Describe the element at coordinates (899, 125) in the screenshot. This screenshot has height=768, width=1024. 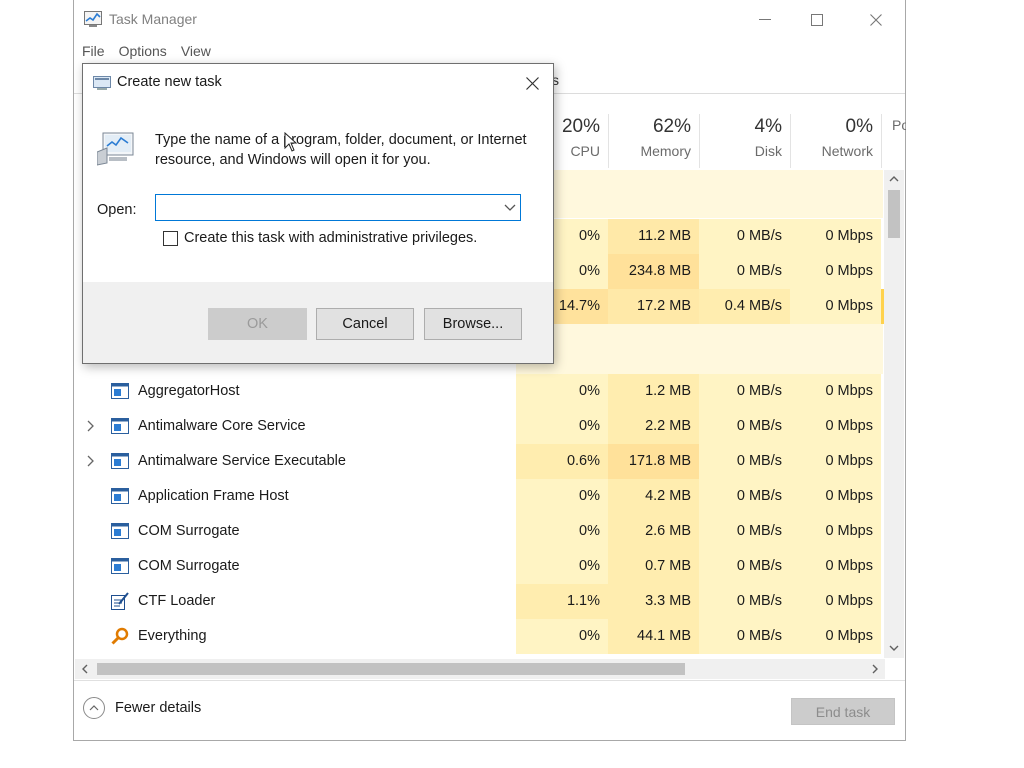
I see `power-column-label: Po` at that location.